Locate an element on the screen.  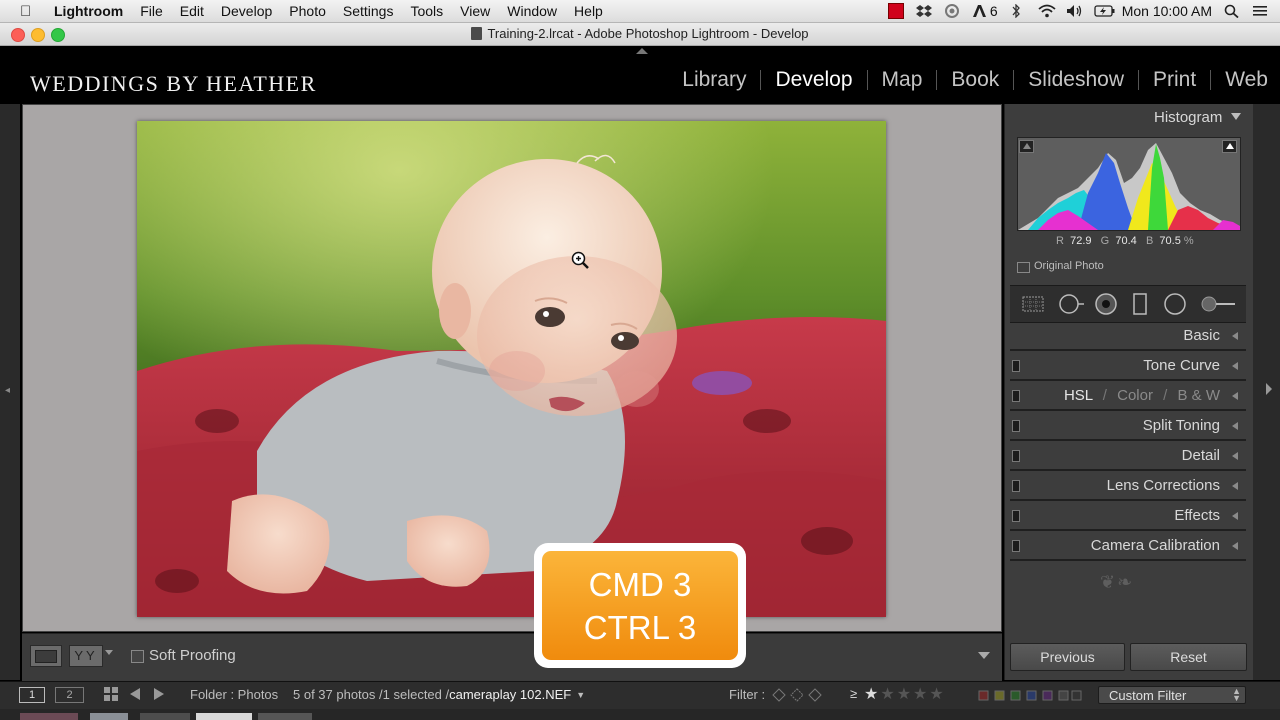
menu-develop: Develop is located at coordinates (246, 11).